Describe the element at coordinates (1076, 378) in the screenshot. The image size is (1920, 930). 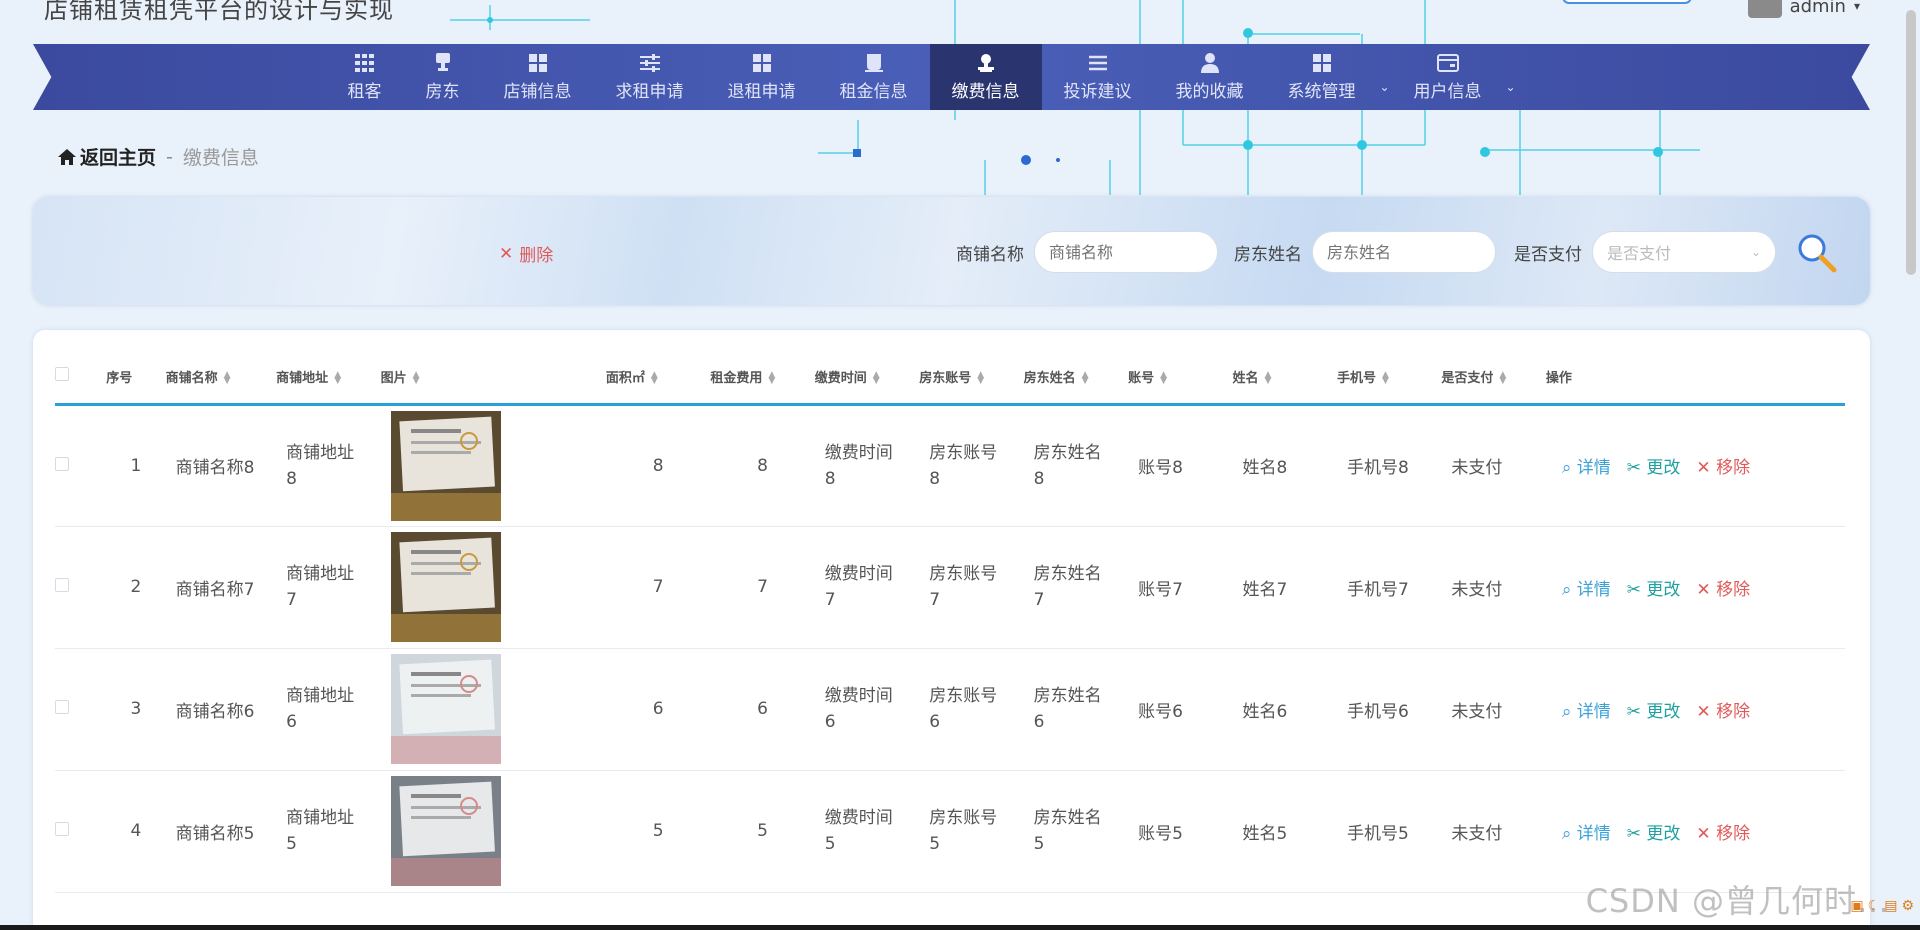
I see `col-landlord-name: 房东姓名 ▲ ▼` at that location.